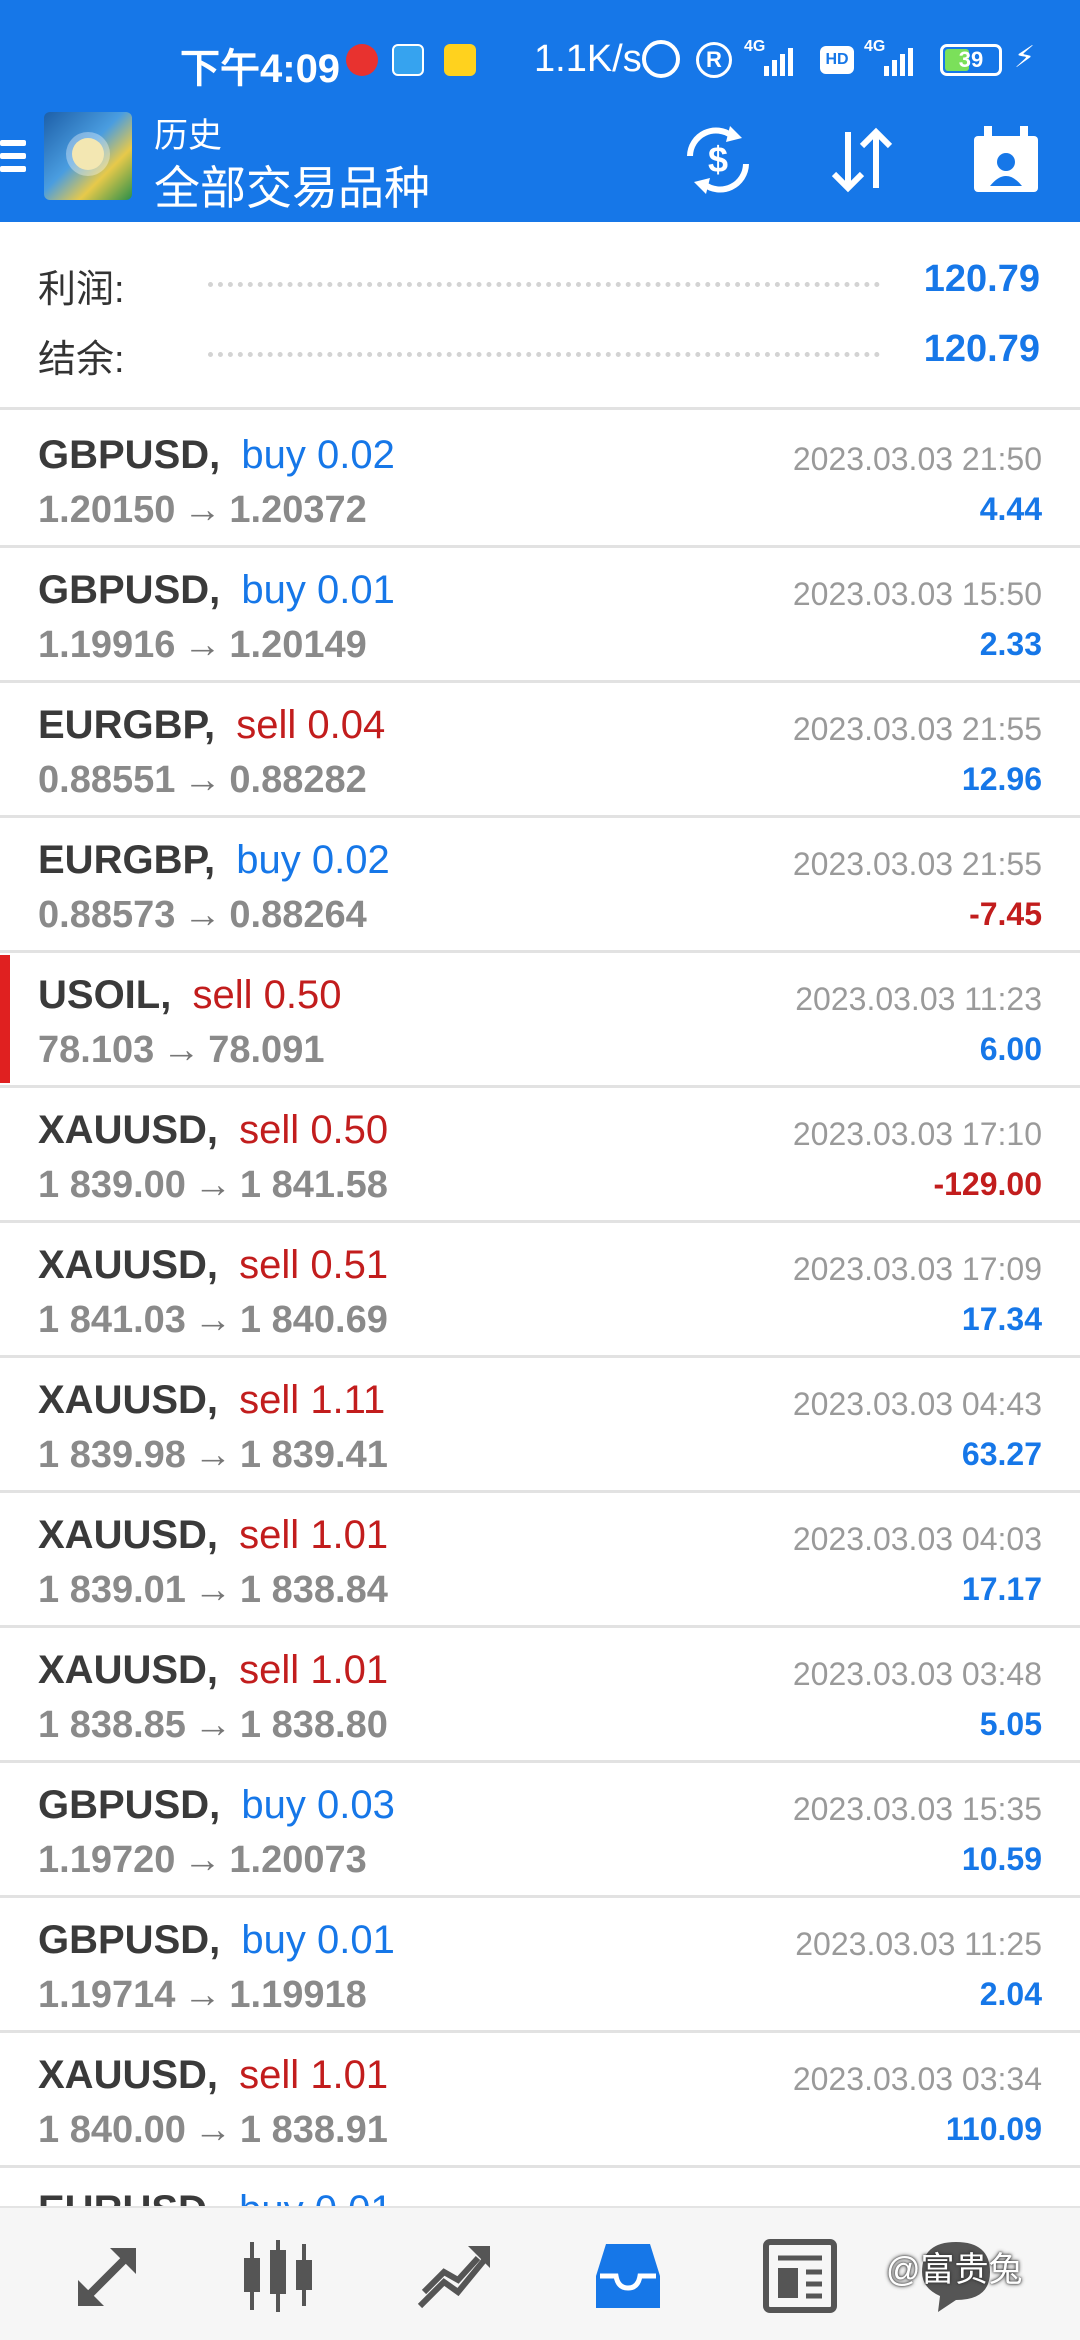 This screenshot has width=1080, height=2340. Describe the element at coordinates (298, 780) in the screenshot. I see `close-price: 0.88282` at that location.